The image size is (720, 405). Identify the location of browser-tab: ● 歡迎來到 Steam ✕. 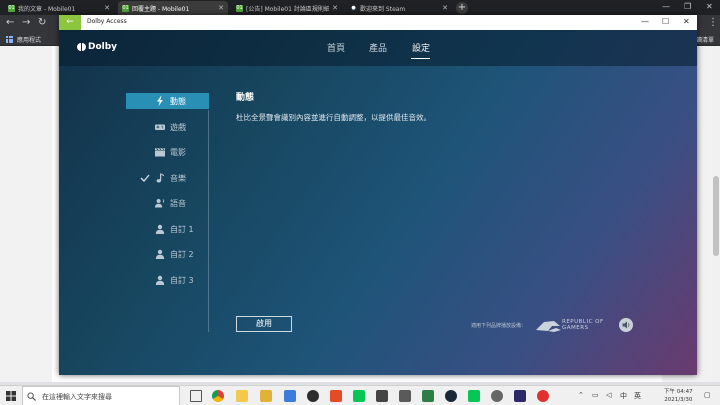
(399, 8).